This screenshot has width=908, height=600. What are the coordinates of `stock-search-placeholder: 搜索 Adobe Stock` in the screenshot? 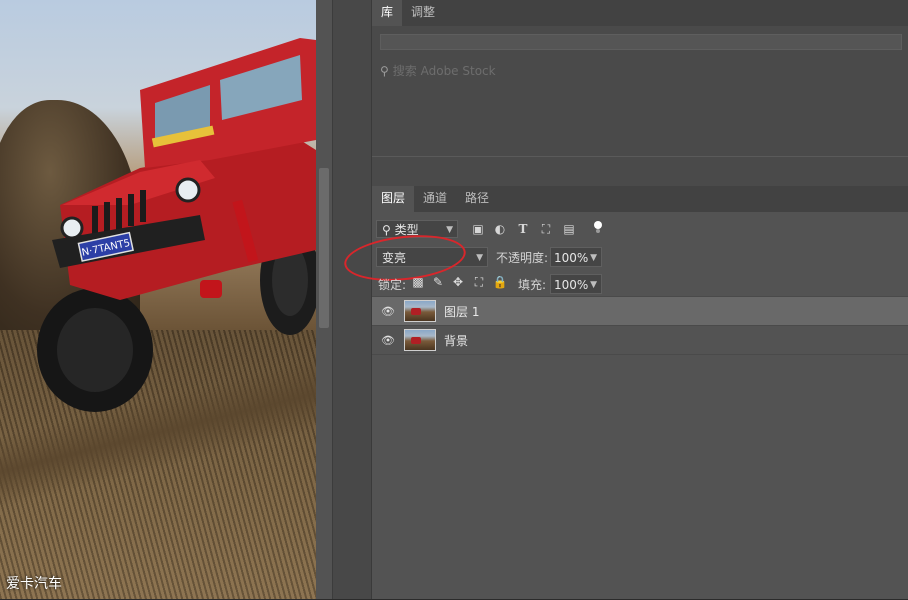 It's located at (444, 71).